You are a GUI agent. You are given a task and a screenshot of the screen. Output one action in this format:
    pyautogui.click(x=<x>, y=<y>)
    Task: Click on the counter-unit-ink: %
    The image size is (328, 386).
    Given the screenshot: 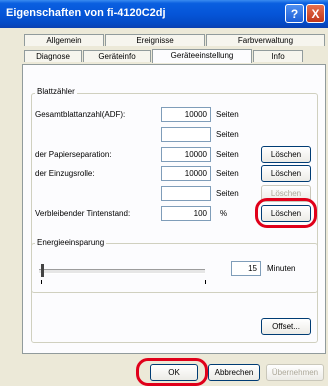 What is the action you would take?
    pyautogui.click(x=224, y=213)
    